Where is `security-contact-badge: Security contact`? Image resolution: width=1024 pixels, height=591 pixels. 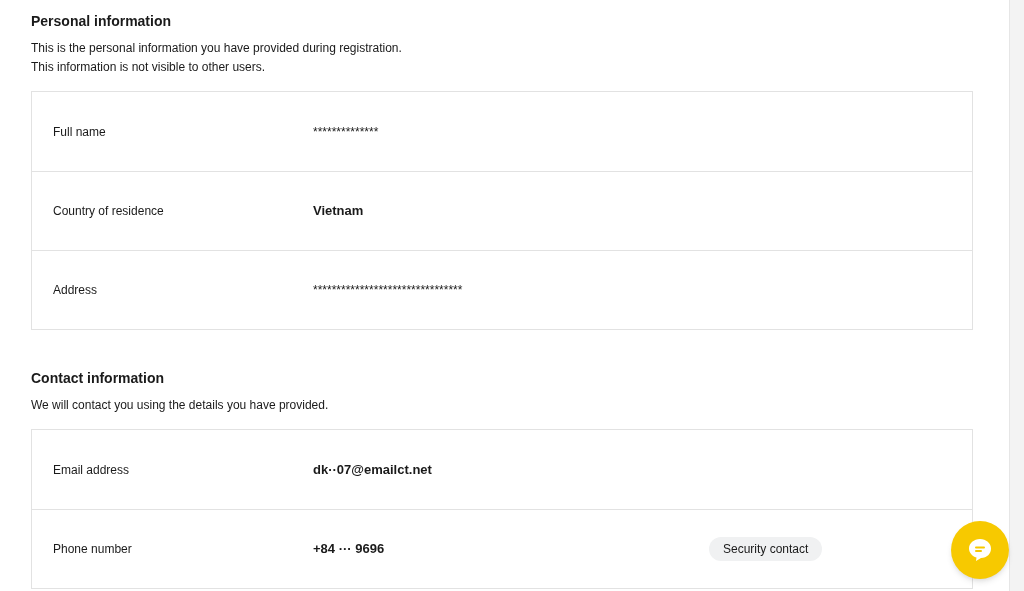
security-contact-badge: Security contact is located at coordinates (766, 549).